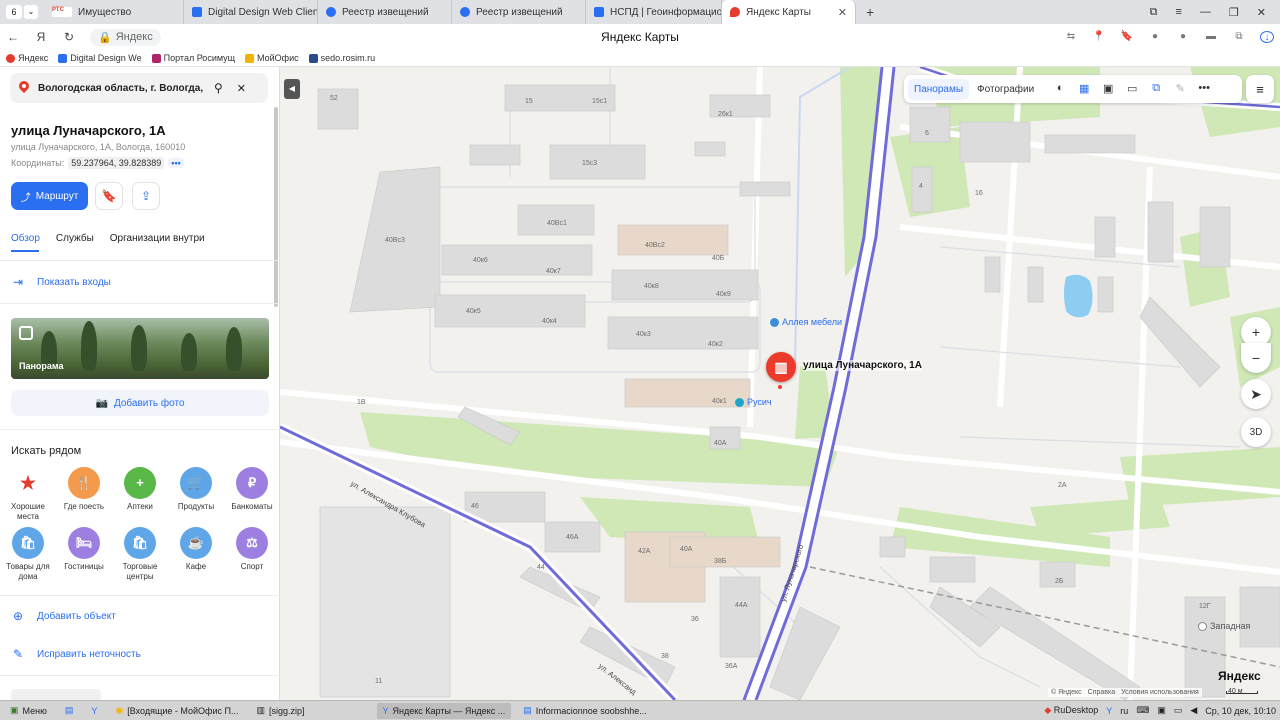 This screenshot has height=720, width=1280. Describe the element at coordinates (1234, 12) in the screenshot. I see `restore-icon: ❐` at that location.